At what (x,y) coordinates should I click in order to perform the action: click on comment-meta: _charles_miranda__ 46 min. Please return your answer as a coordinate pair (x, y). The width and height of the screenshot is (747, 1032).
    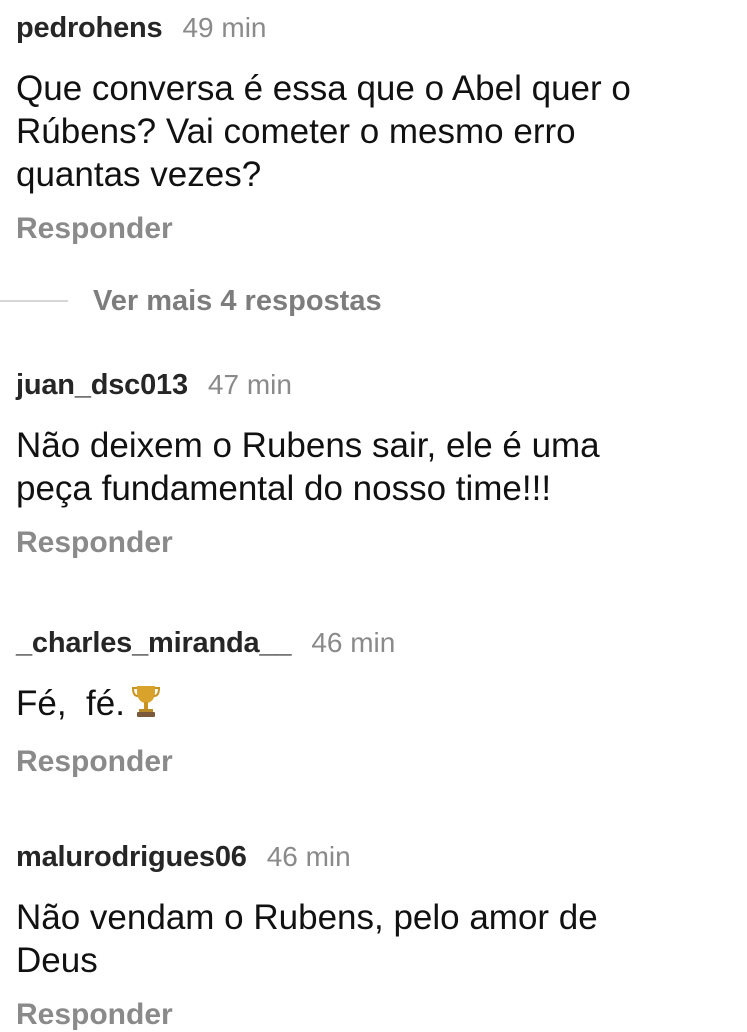
    Looking at the image, I should click on (373, 643).